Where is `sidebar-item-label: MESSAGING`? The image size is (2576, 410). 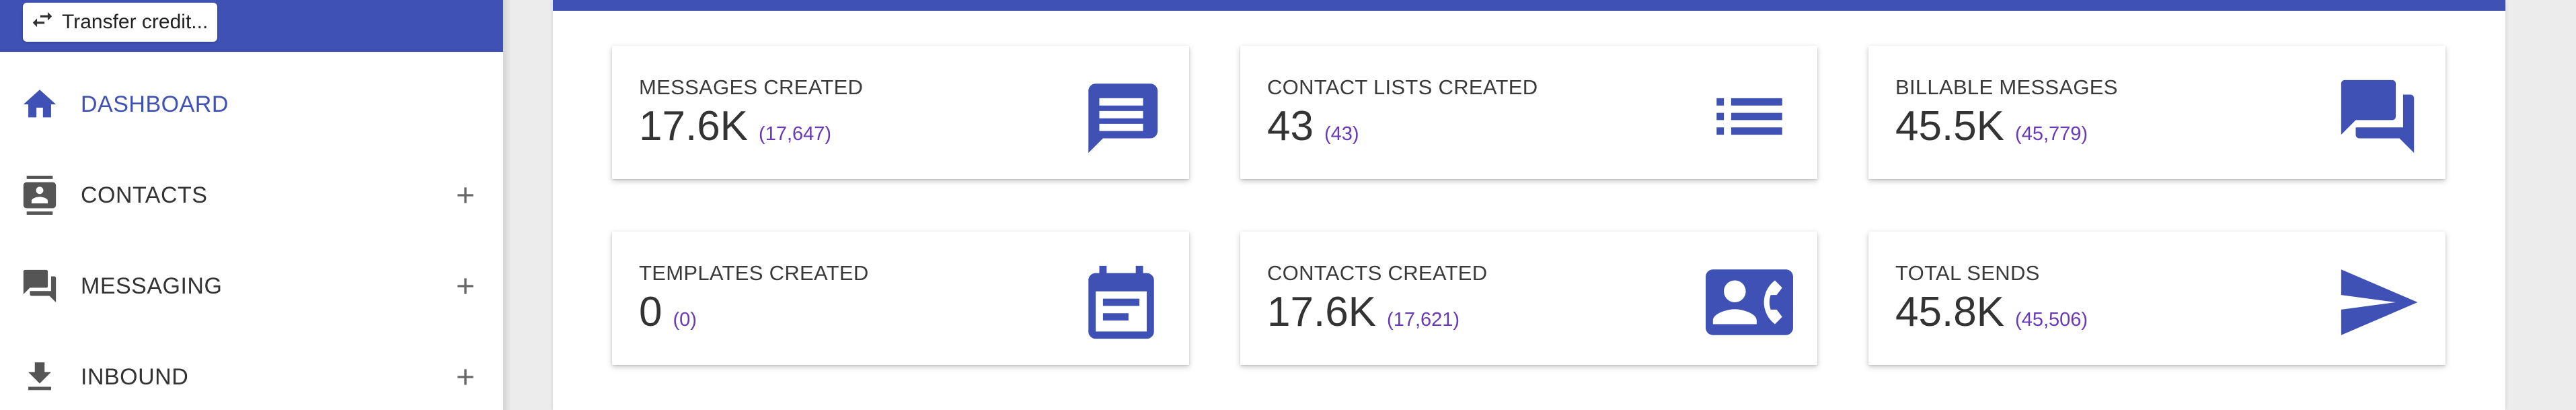 sidebar-item-label: MESSAGING is located at coordinates (152, 286).